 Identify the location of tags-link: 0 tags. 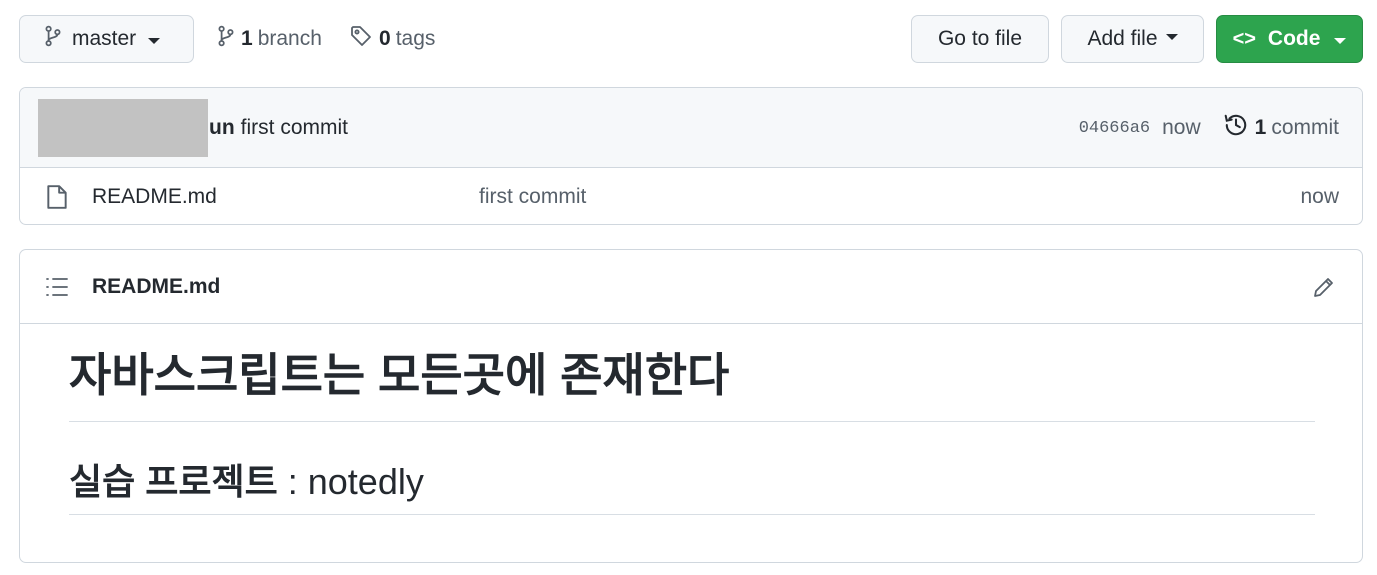
(392, 39).